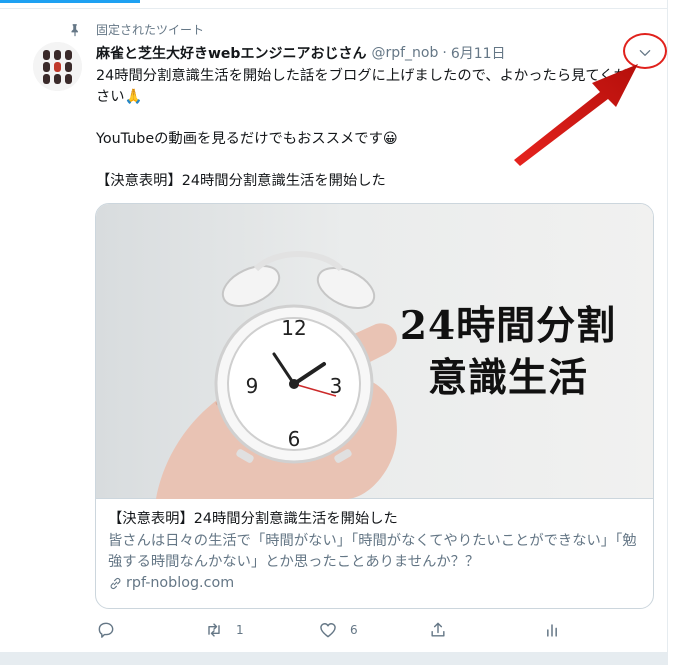 Image resolution: width=689 pixels, height=665 pixels. Describe the element at coordinates (354, 630) in the screenshot. I see `like-count: 6` at that location.